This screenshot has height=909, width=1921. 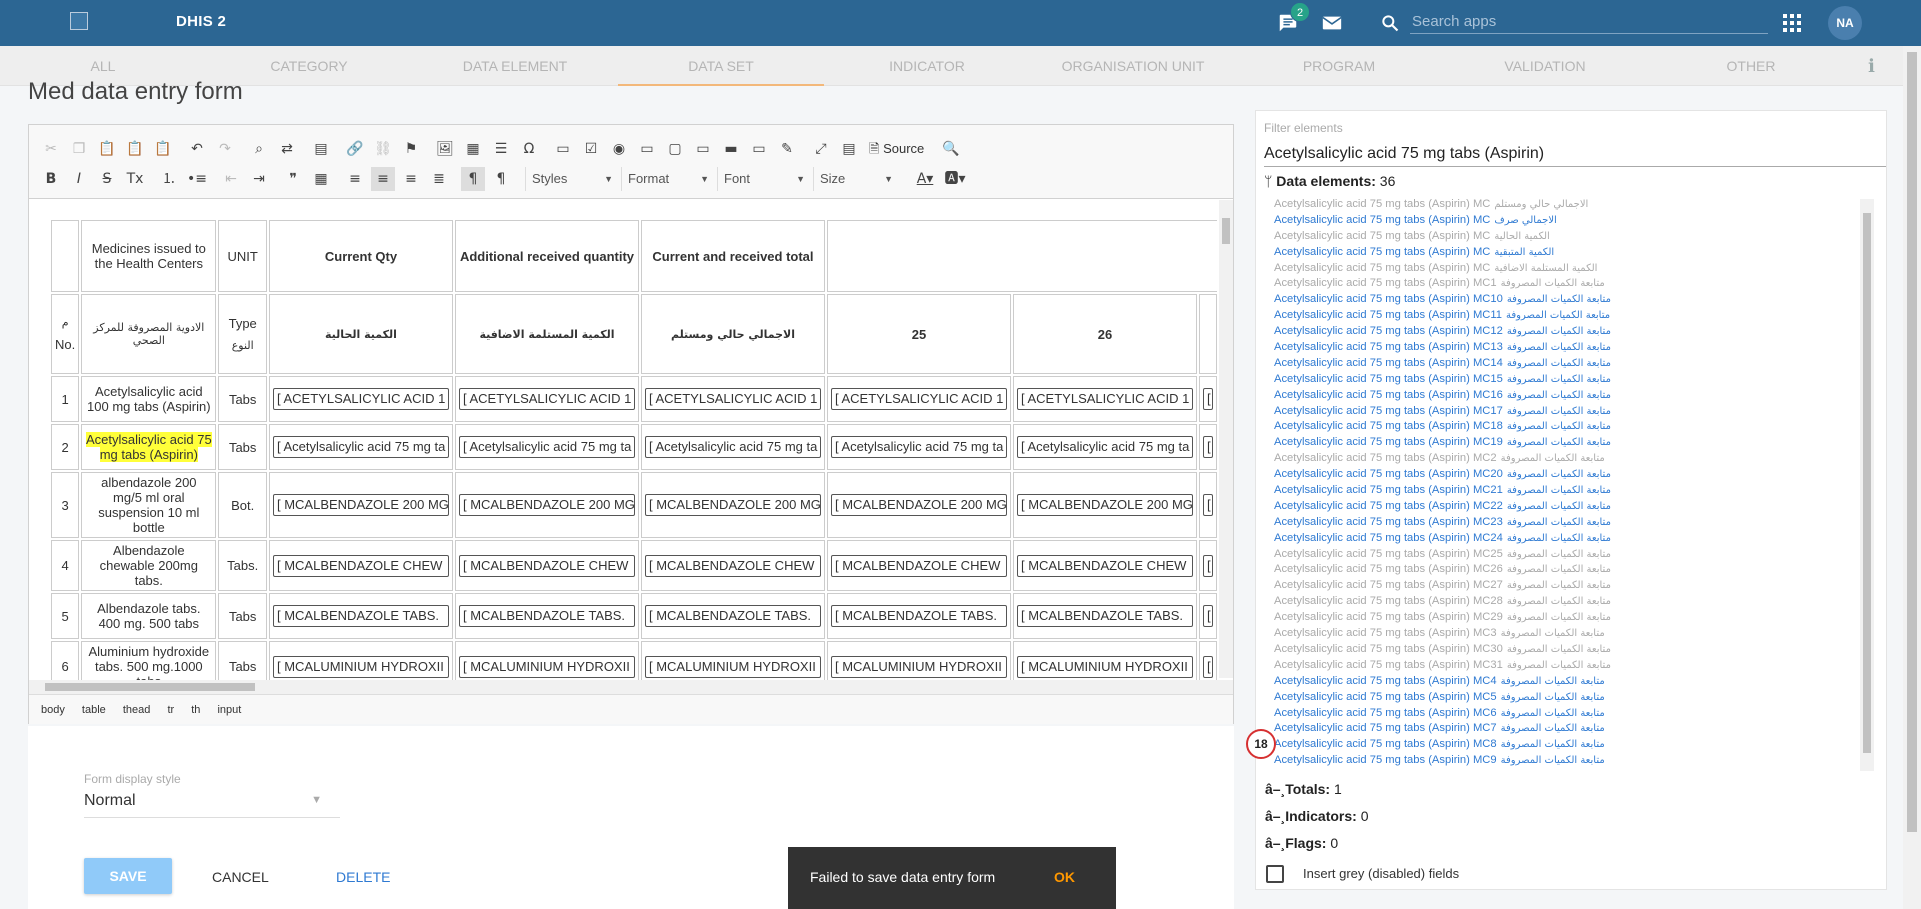 What do you see at coordinates (1751, 66) in the screenshot?
I see `tab-other: OTHER` at bounding box center [1751, 66].